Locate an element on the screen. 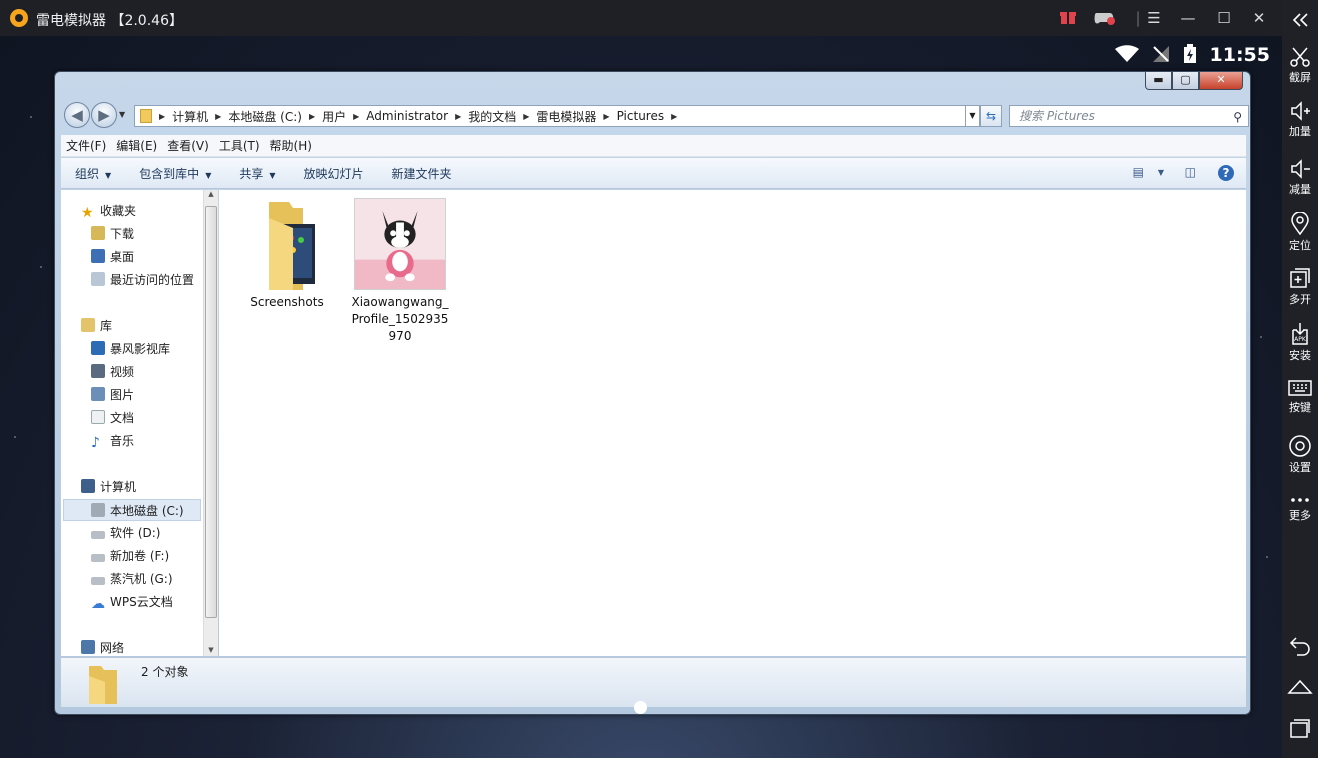 The width and height of the screenshot is (1318, 758). breadcrumb-leidian: 雷电模拟器 is located at coordinates (566, 116).